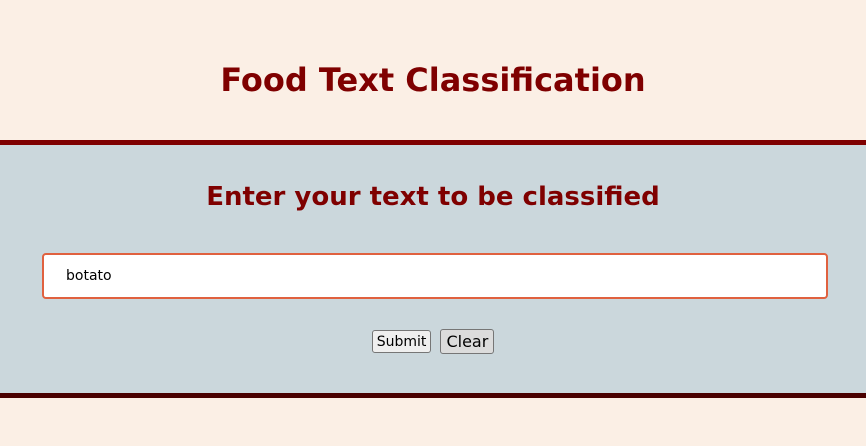 This screenshot has width=866, height=446. Describe the element at coordinates (467, 341) in the screenshot. I see `clear-button: Clear` at that location.